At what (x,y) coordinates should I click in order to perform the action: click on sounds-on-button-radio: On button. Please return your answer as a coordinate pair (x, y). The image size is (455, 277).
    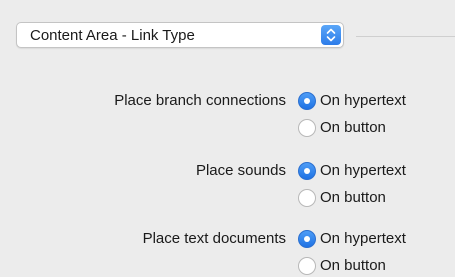
    Looking at the image, I should click on (376, 198).